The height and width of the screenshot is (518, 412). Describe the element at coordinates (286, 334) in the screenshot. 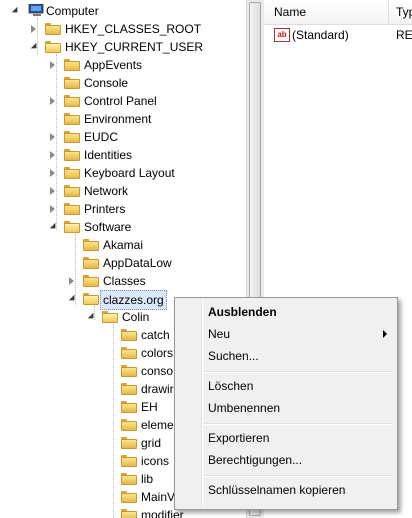

I see `menu-item-neu: Neu` at that location.